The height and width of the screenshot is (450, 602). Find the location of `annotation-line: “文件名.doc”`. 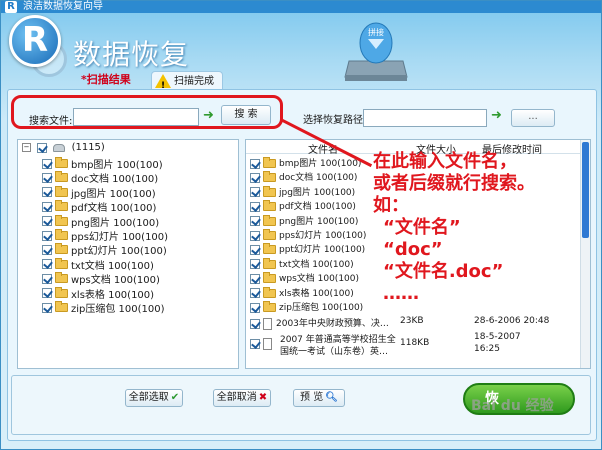

annotation-line: “文件名.doc” is located at coordinates (443, 271).